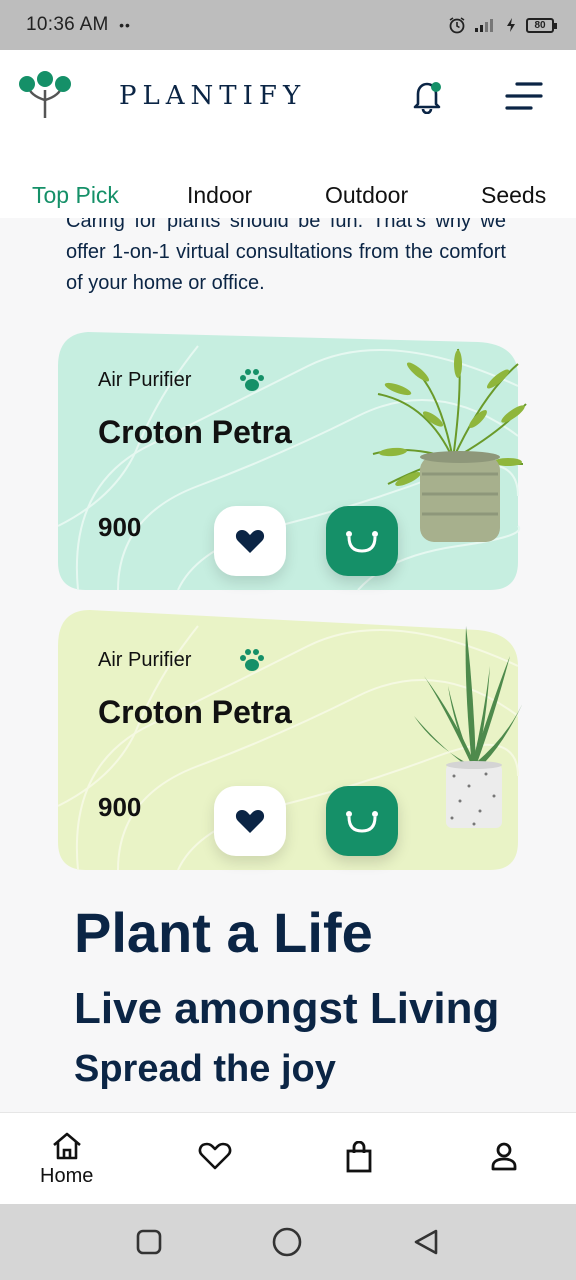 The image size is (576, 1280). What do you see at coordinates (213, 96) in the screenshot?
I see `brand-name: PLANTIFY` at bounding box center [213, 96].